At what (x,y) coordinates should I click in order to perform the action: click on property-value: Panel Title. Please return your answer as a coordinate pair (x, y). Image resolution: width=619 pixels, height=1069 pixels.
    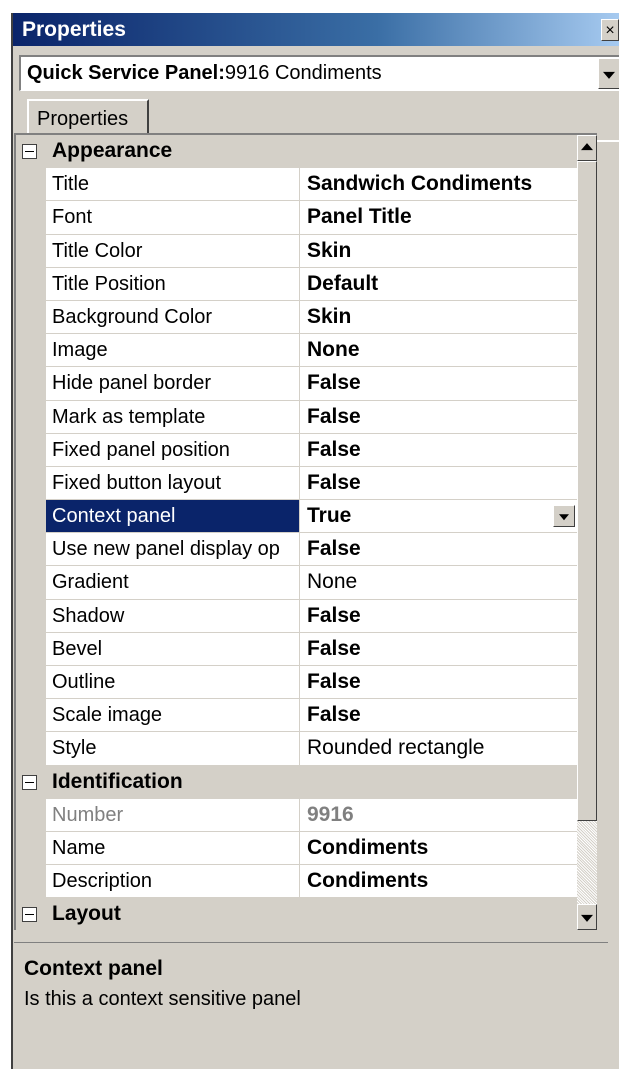
    Looking at the image, I should click on (440, 217).